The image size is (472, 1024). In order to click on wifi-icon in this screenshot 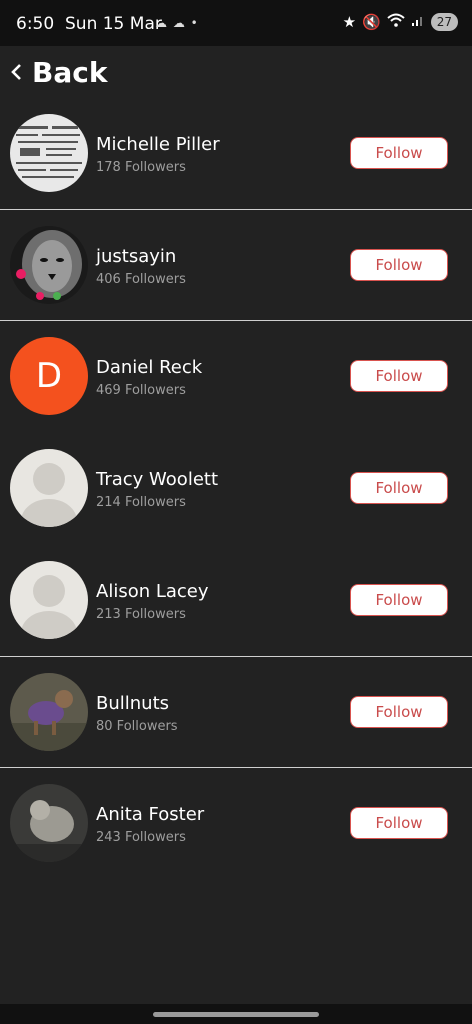, I will do `click(396, 22)`.